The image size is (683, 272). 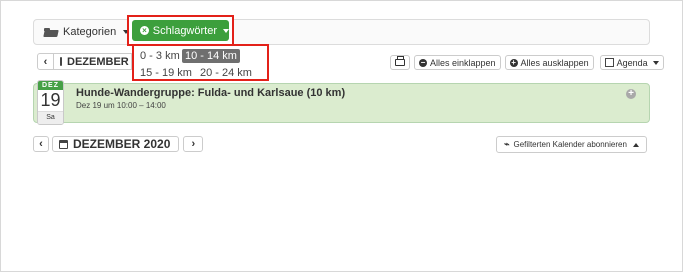 I want to click on month-picker-button-bottom: DEZEMBER 2020, so click(x=116, y=144).